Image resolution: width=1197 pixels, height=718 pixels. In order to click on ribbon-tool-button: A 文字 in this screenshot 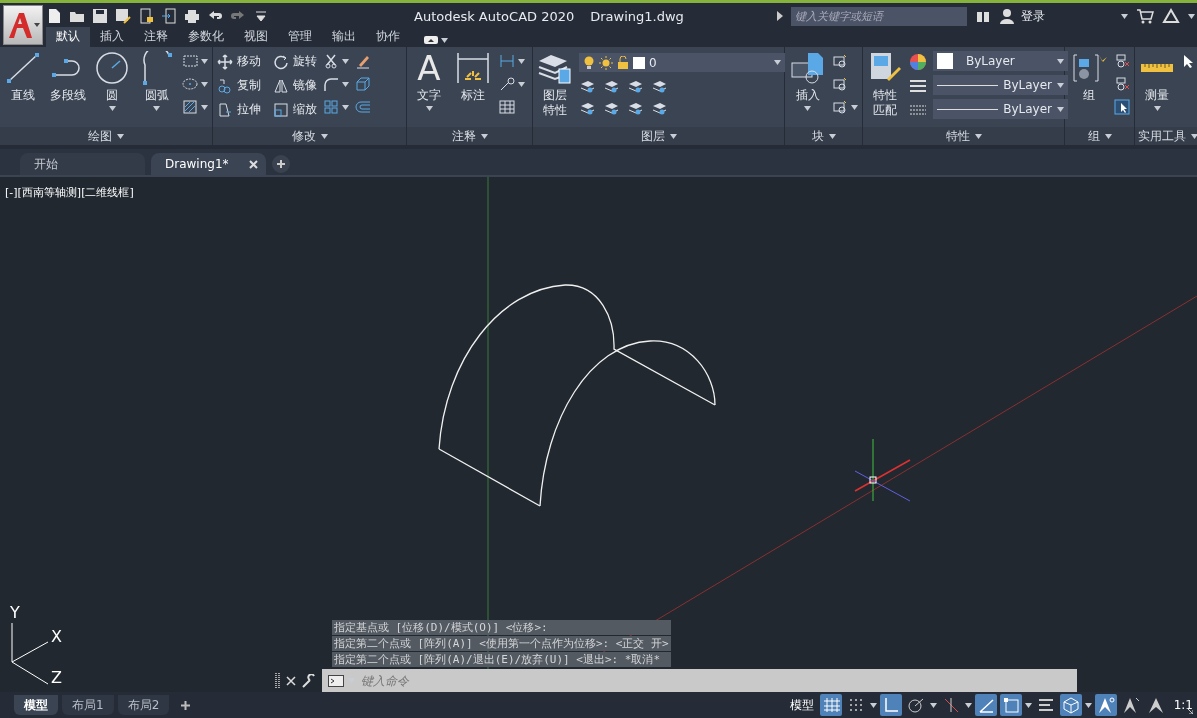, I will do `click(429, 81)`.